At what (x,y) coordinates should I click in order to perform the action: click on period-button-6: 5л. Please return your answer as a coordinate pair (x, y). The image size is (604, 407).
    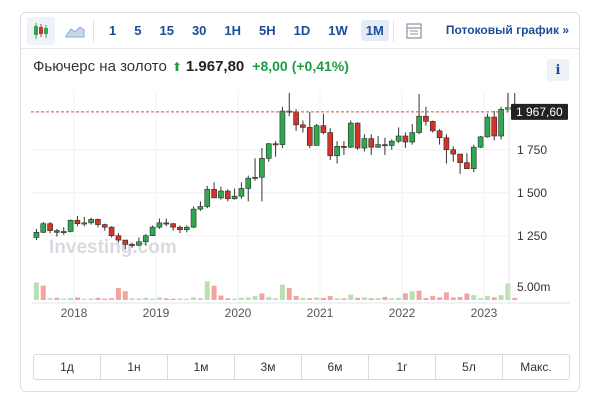
    Looking at the image, I should click on (469, 367).